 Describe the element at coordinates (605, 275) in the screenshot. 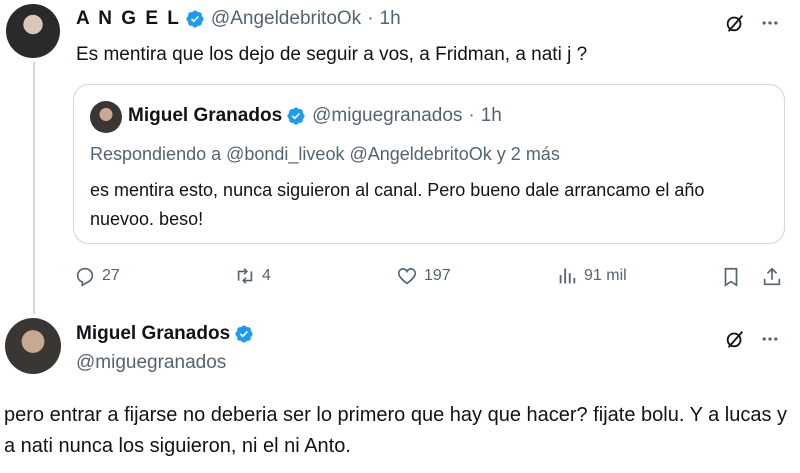

I see `views-count: 91 mil` at that location.